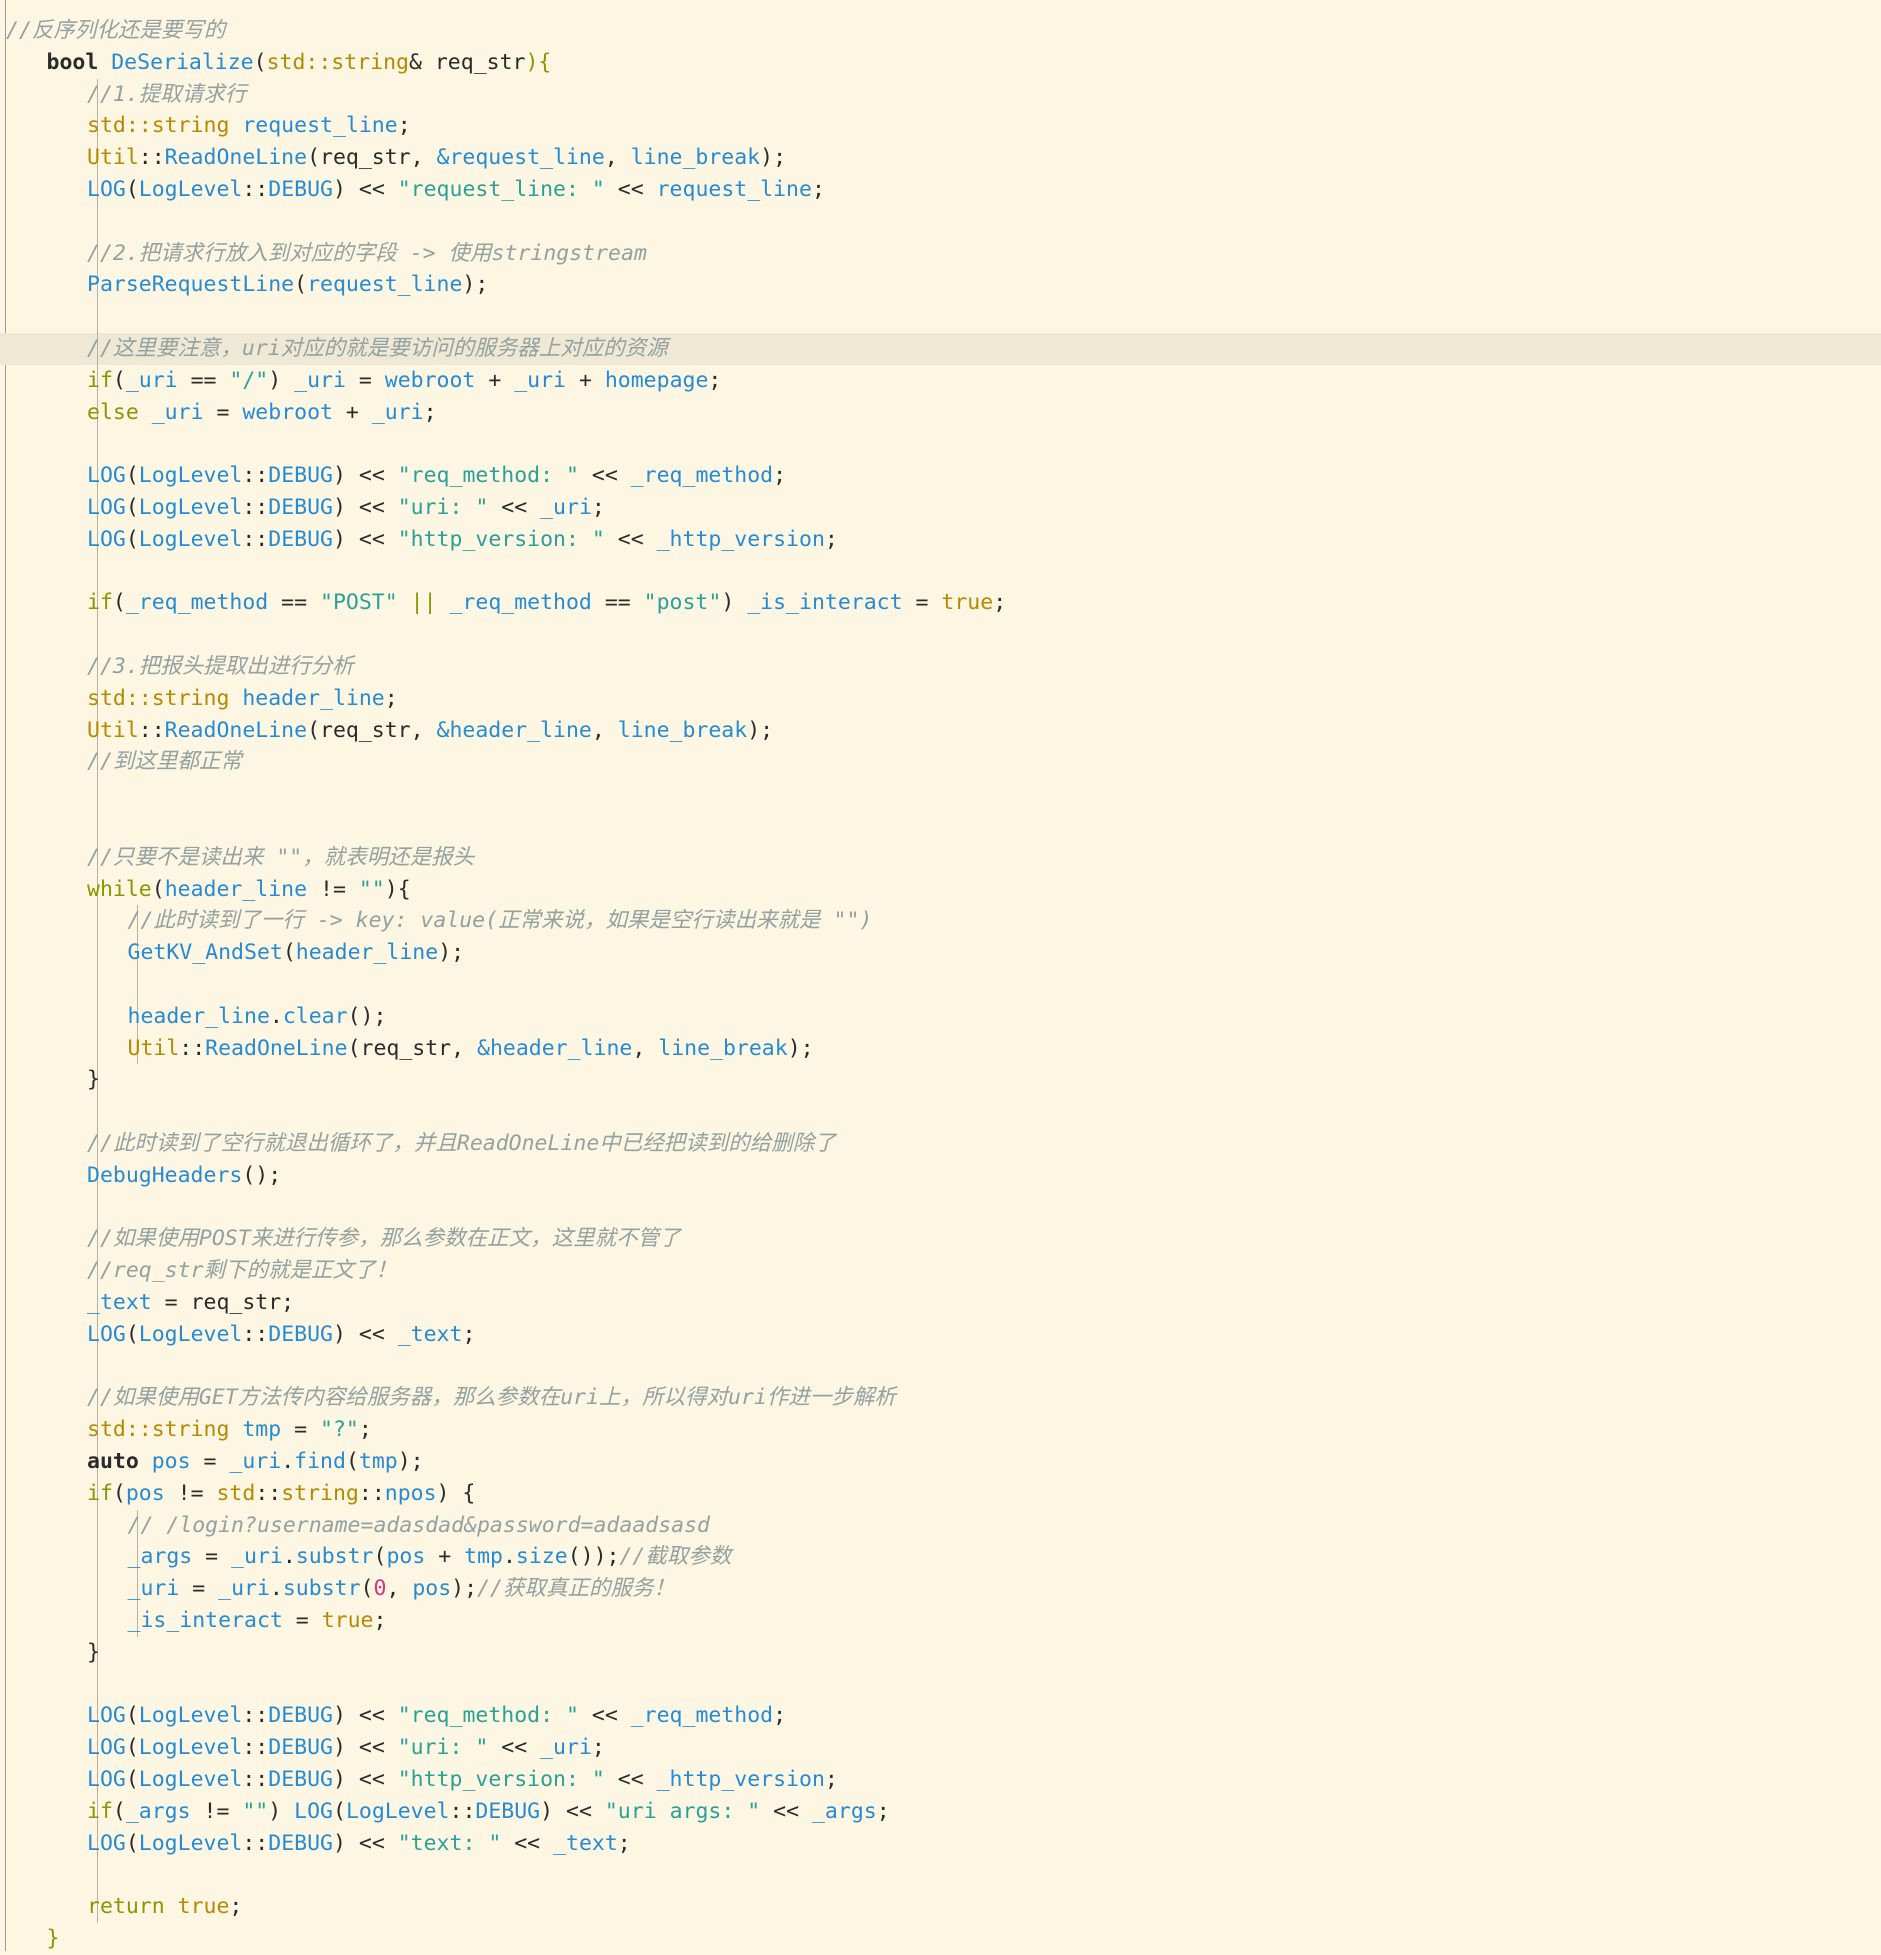 Image resolution: width=1881 pixels, height=1955 pixels. What do you see at coordinates (495, 380) in the screenshot?
I see `code-token: +` at bounding box center [495, 380].